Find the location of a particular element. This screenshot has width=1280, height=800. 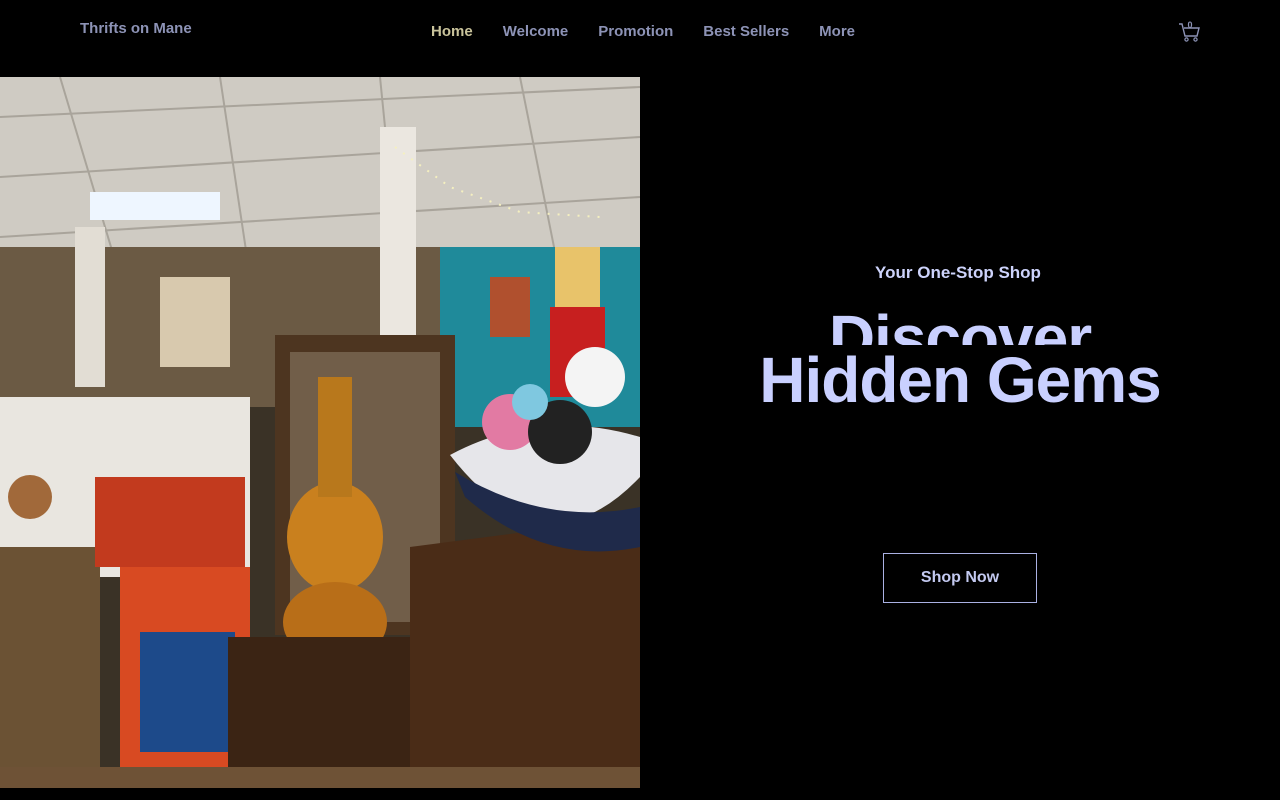

nav-best-sellers: Best Sellers is located at coordinates (746, 32).